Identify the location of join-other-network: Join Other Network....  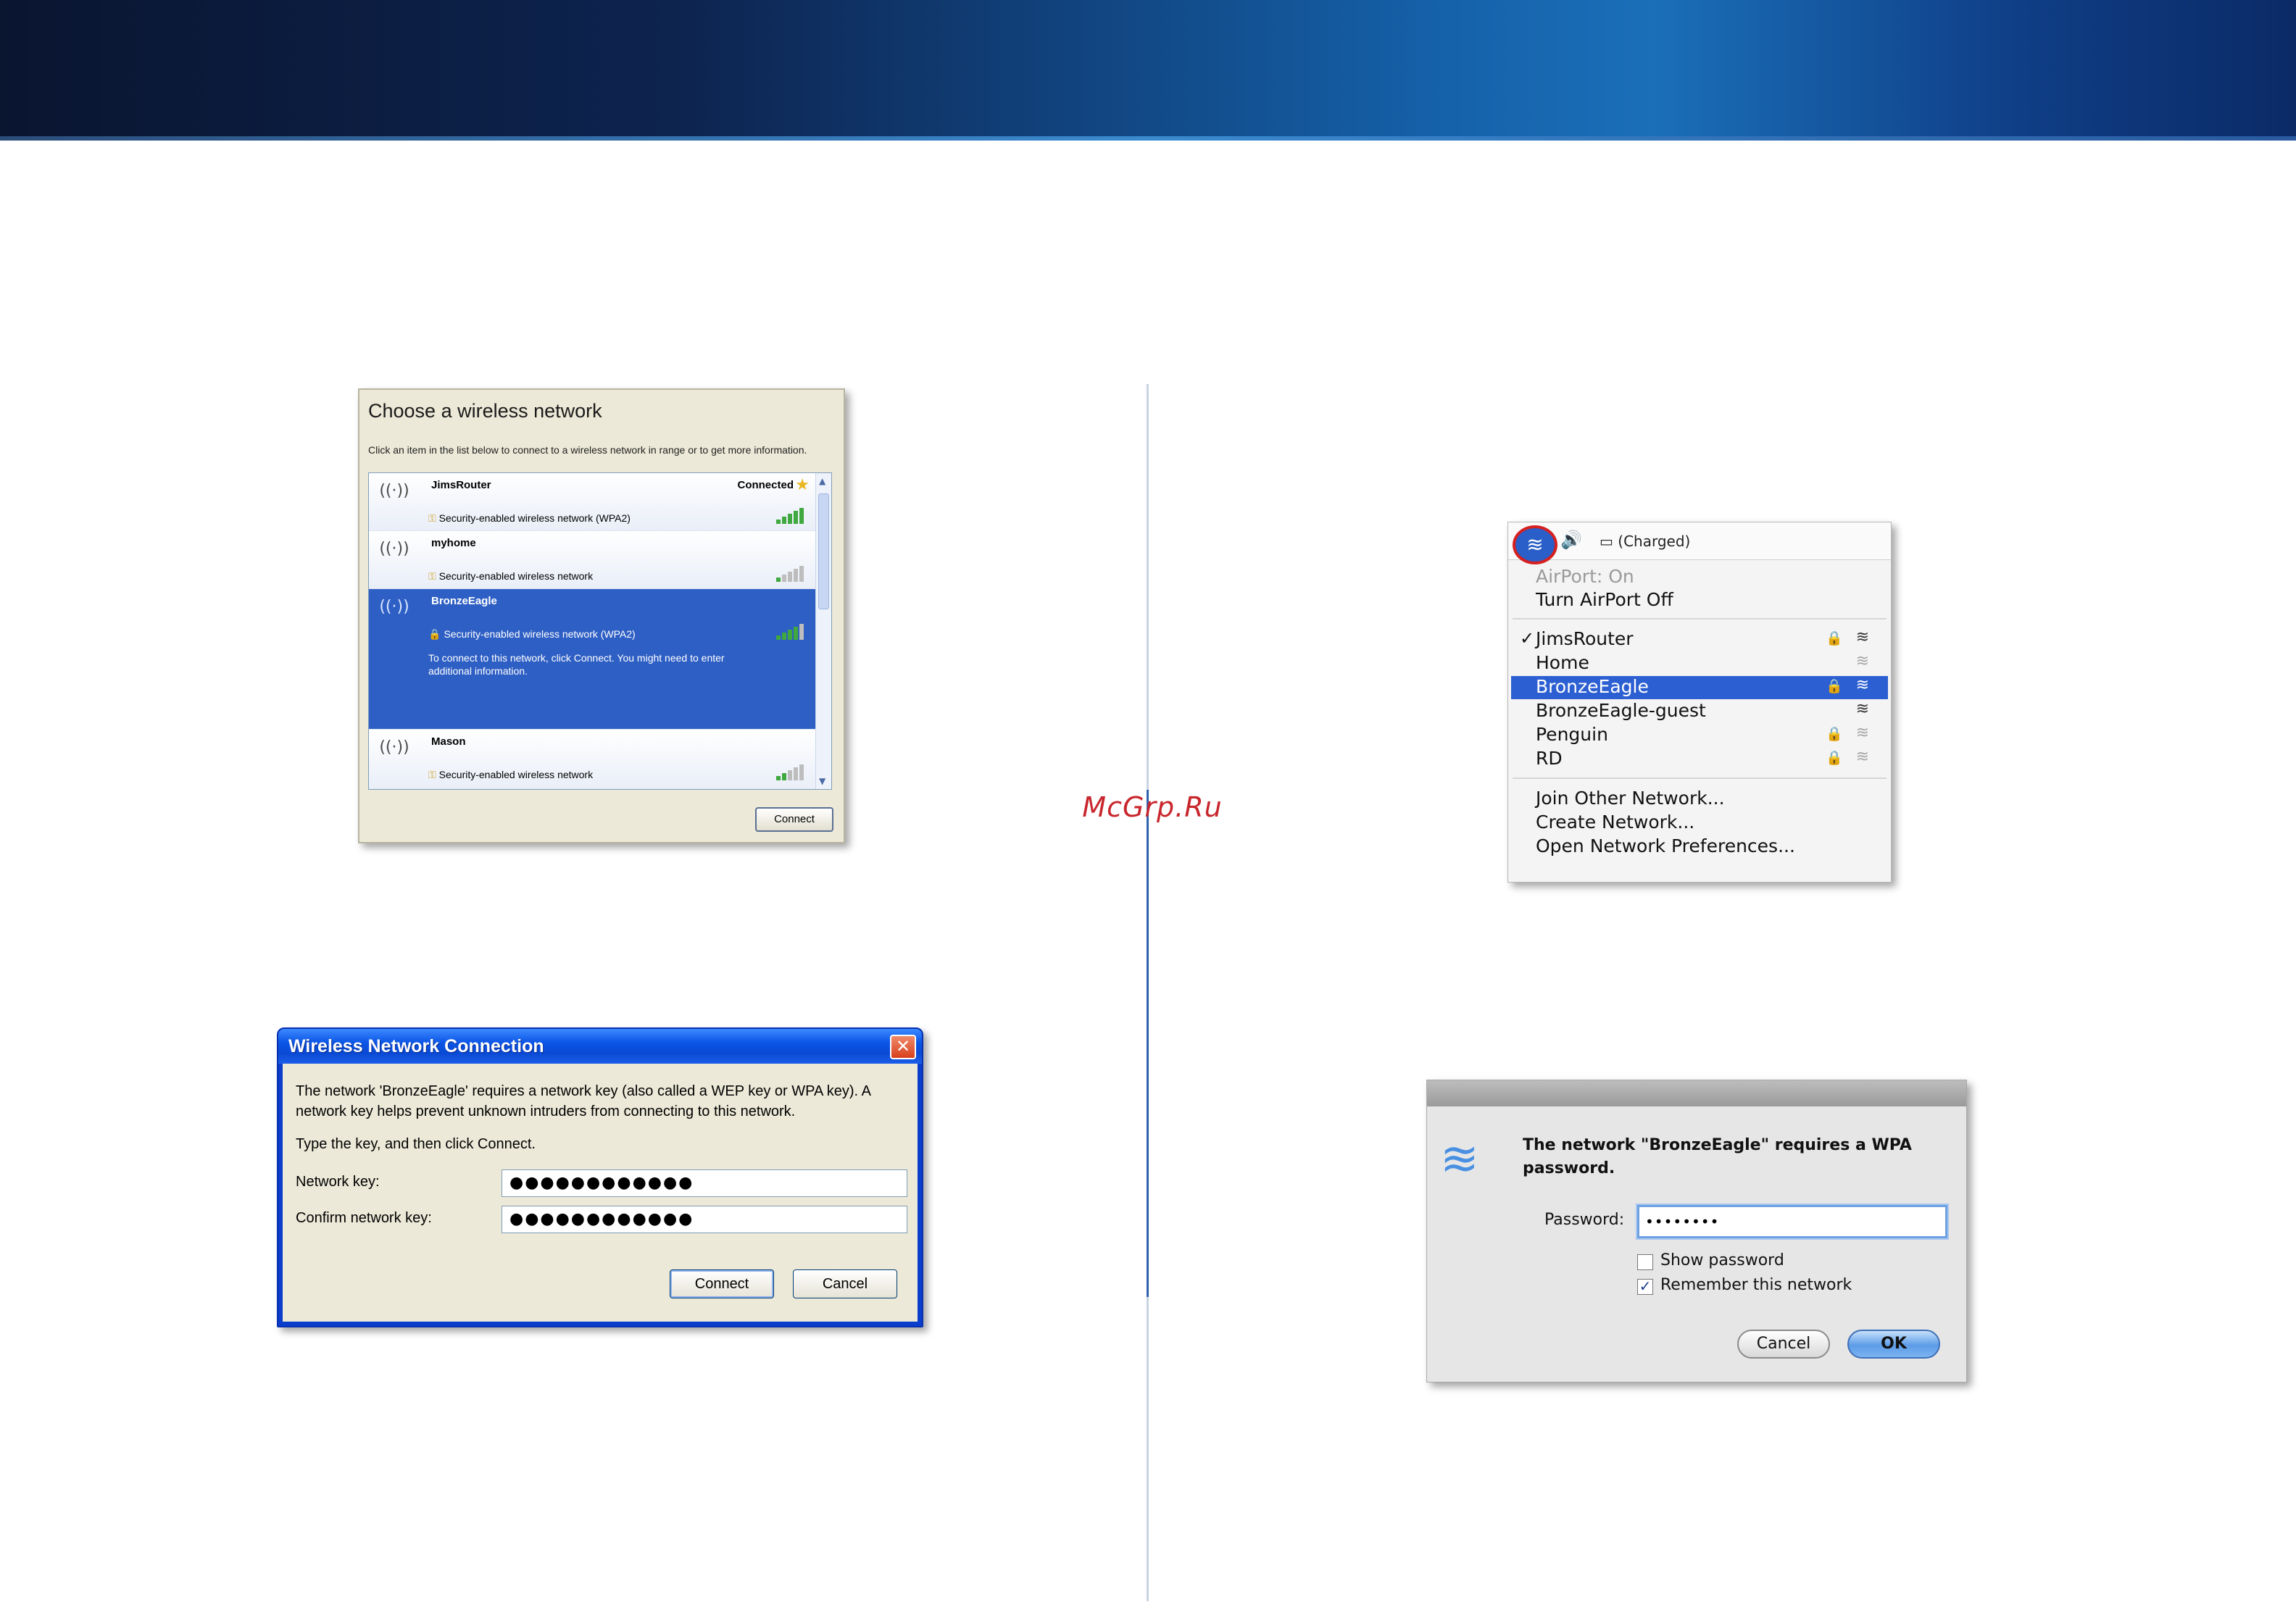
(1630, 798).